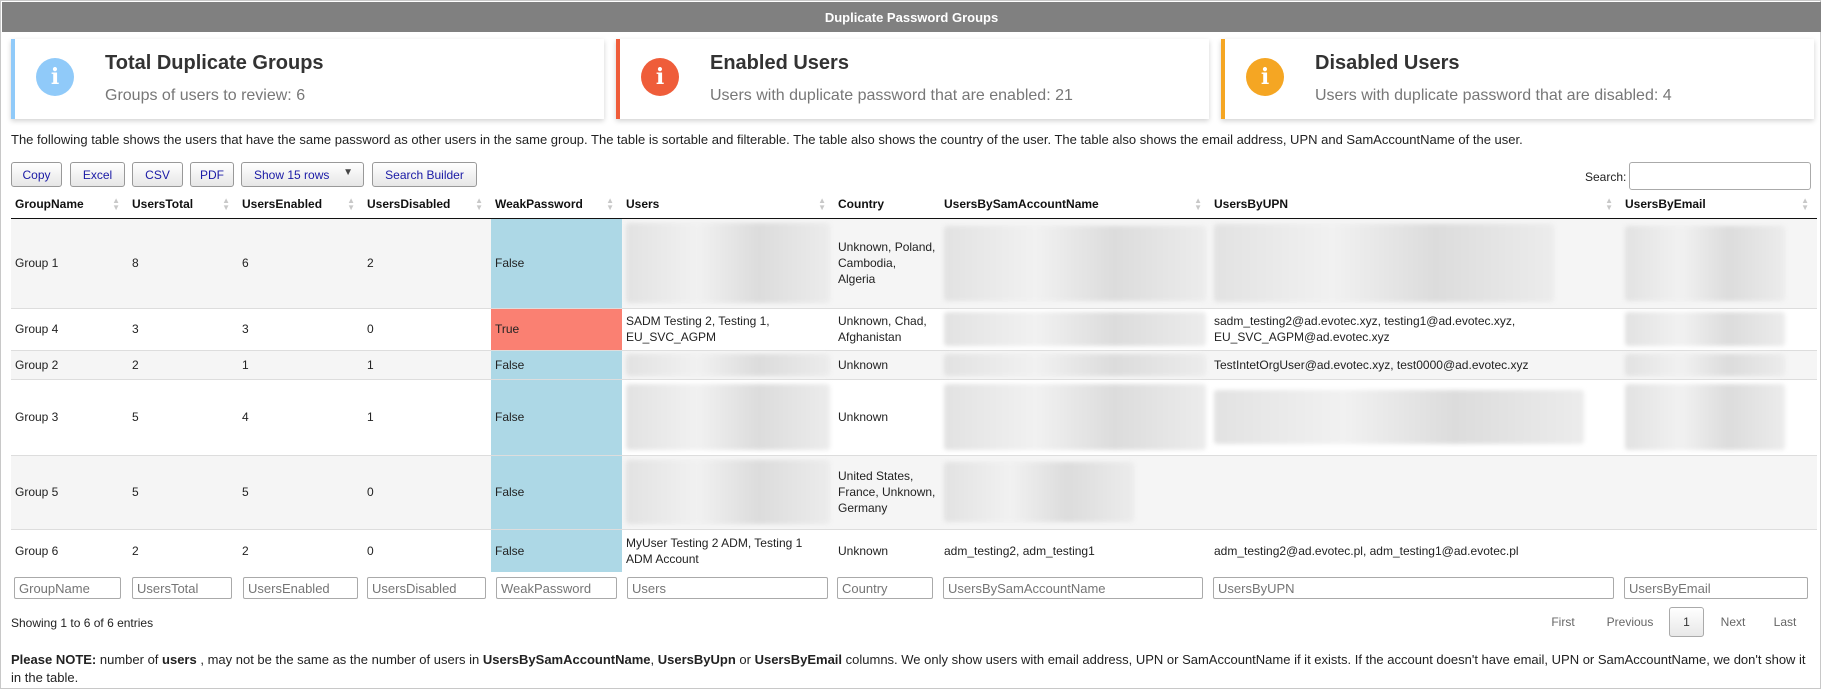 The height and width of the screenshot is (689, 1821). I want to click on cell-weak-password: True, so click(556, 328).